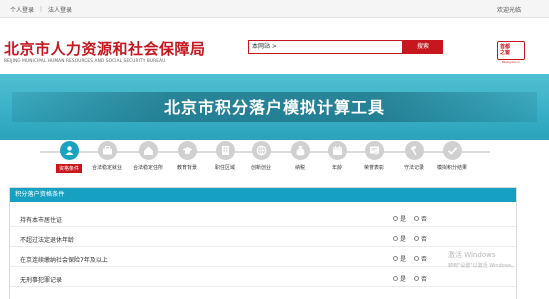 This screenshot has height=299, width=549. I want to click on money-bag-icon, so click(300, 151).